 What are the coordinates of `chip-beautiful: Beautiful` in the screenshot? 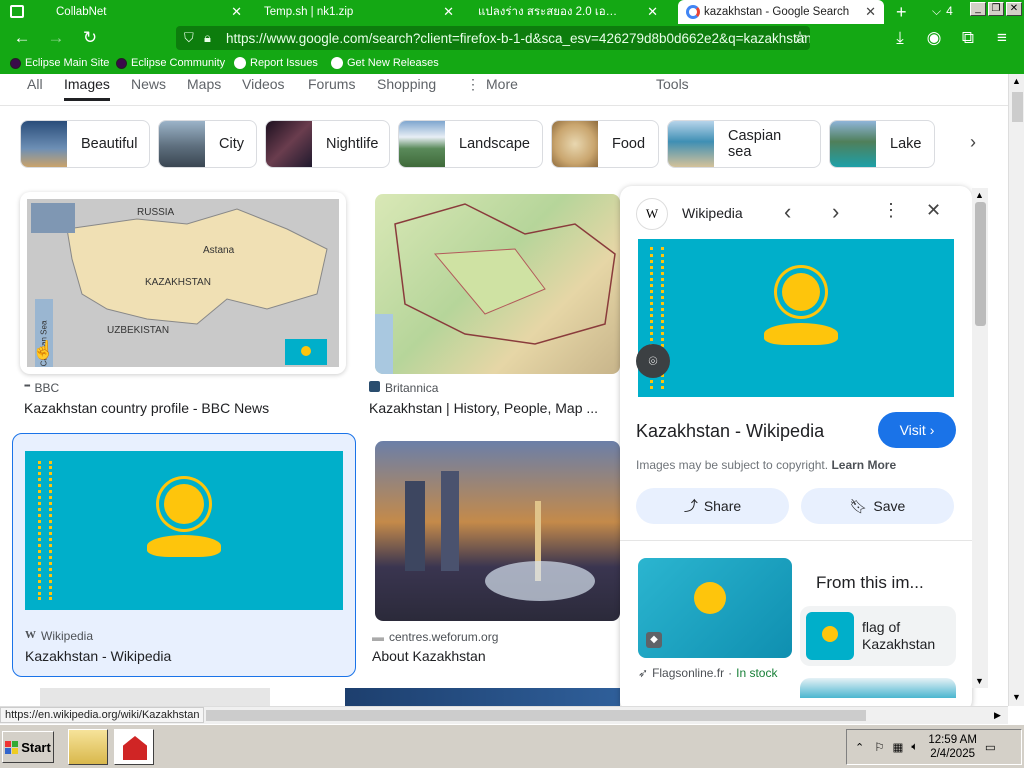 It's located at (85, 144).